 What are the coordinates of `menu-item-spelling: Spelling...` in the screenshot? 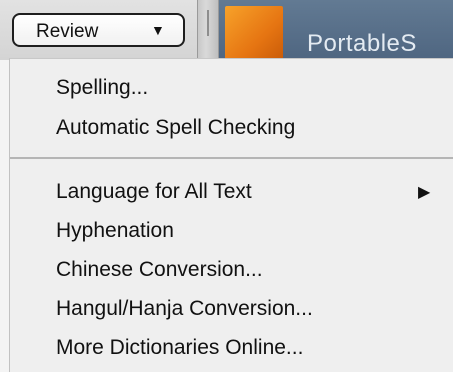 It's located at (246, 88).